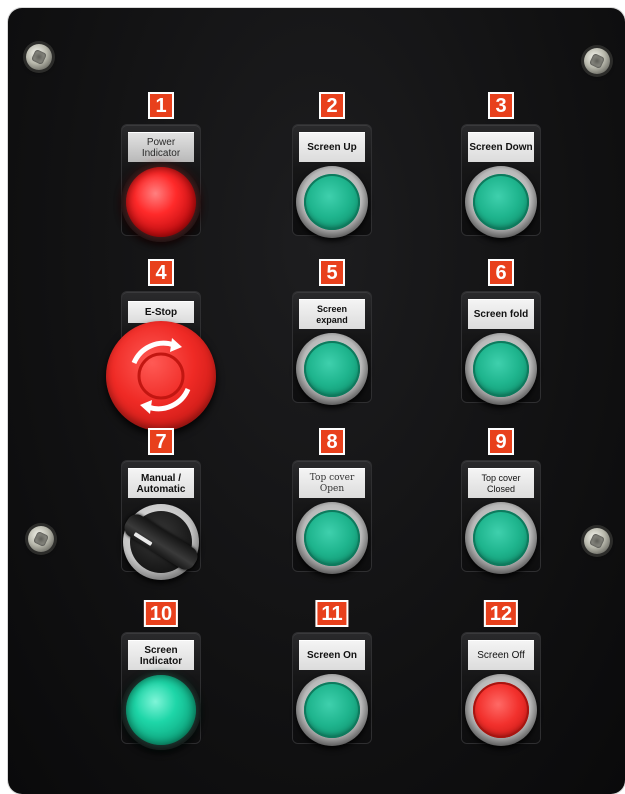 This screenshot has height=794, width=625. Describe the element at coordinates (332, 105) in the screenshot. I see `number-badge: 2` at that location.